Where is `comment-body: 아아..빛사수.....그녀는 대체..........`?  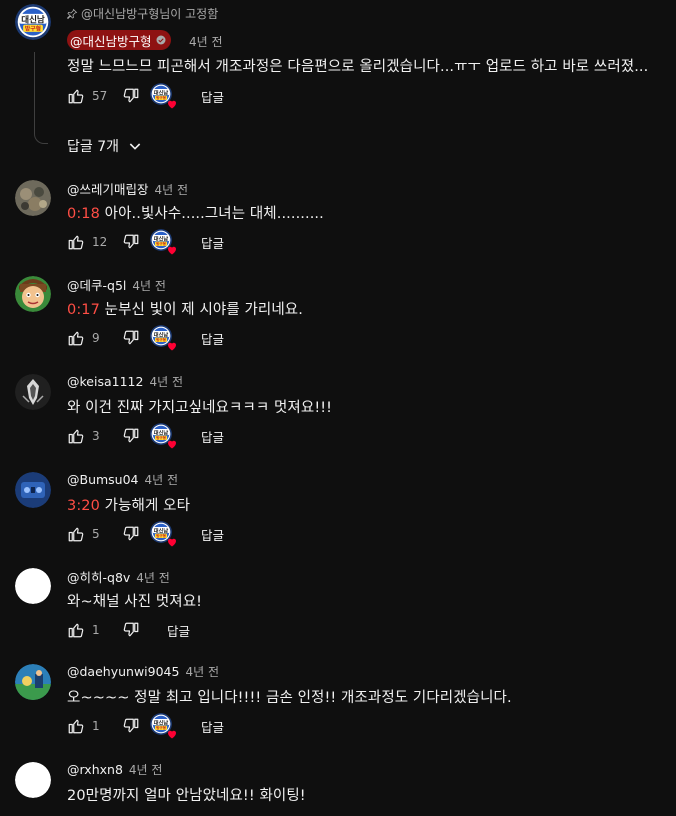
comment-body: 아아..빛사수.....그녀는 대체.......... is located at coordinates (211, 214).